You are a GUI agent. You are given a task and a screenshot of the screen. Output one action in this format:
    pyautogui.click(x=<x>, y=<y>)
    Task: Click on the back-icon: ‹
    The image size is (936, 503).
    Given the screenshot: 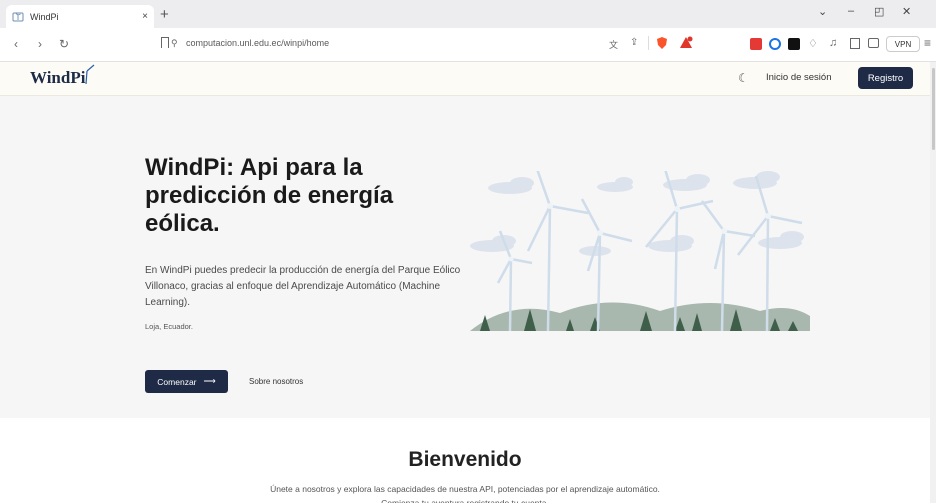 What is the action you would take?
    pyautogui.click(x=16, y=44)
    